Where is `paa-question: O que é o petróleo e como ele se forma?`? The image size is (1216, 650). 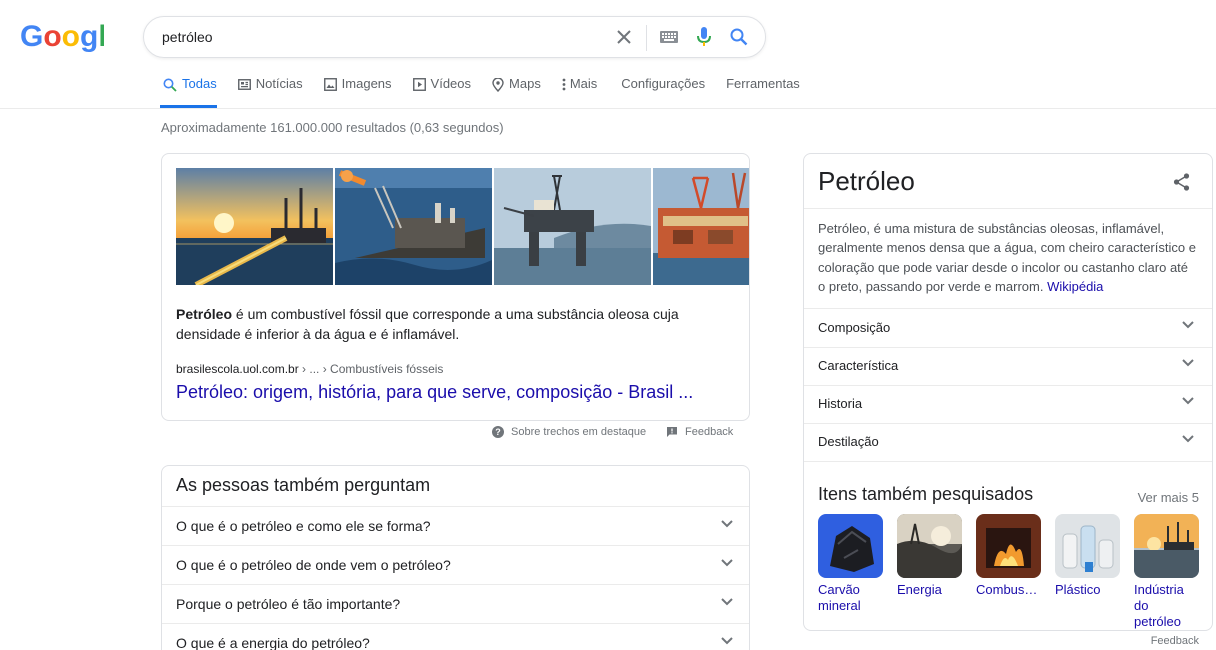
paa-question: O que é o petróleo e como ele se forma? is located at coordinates (455, 526).